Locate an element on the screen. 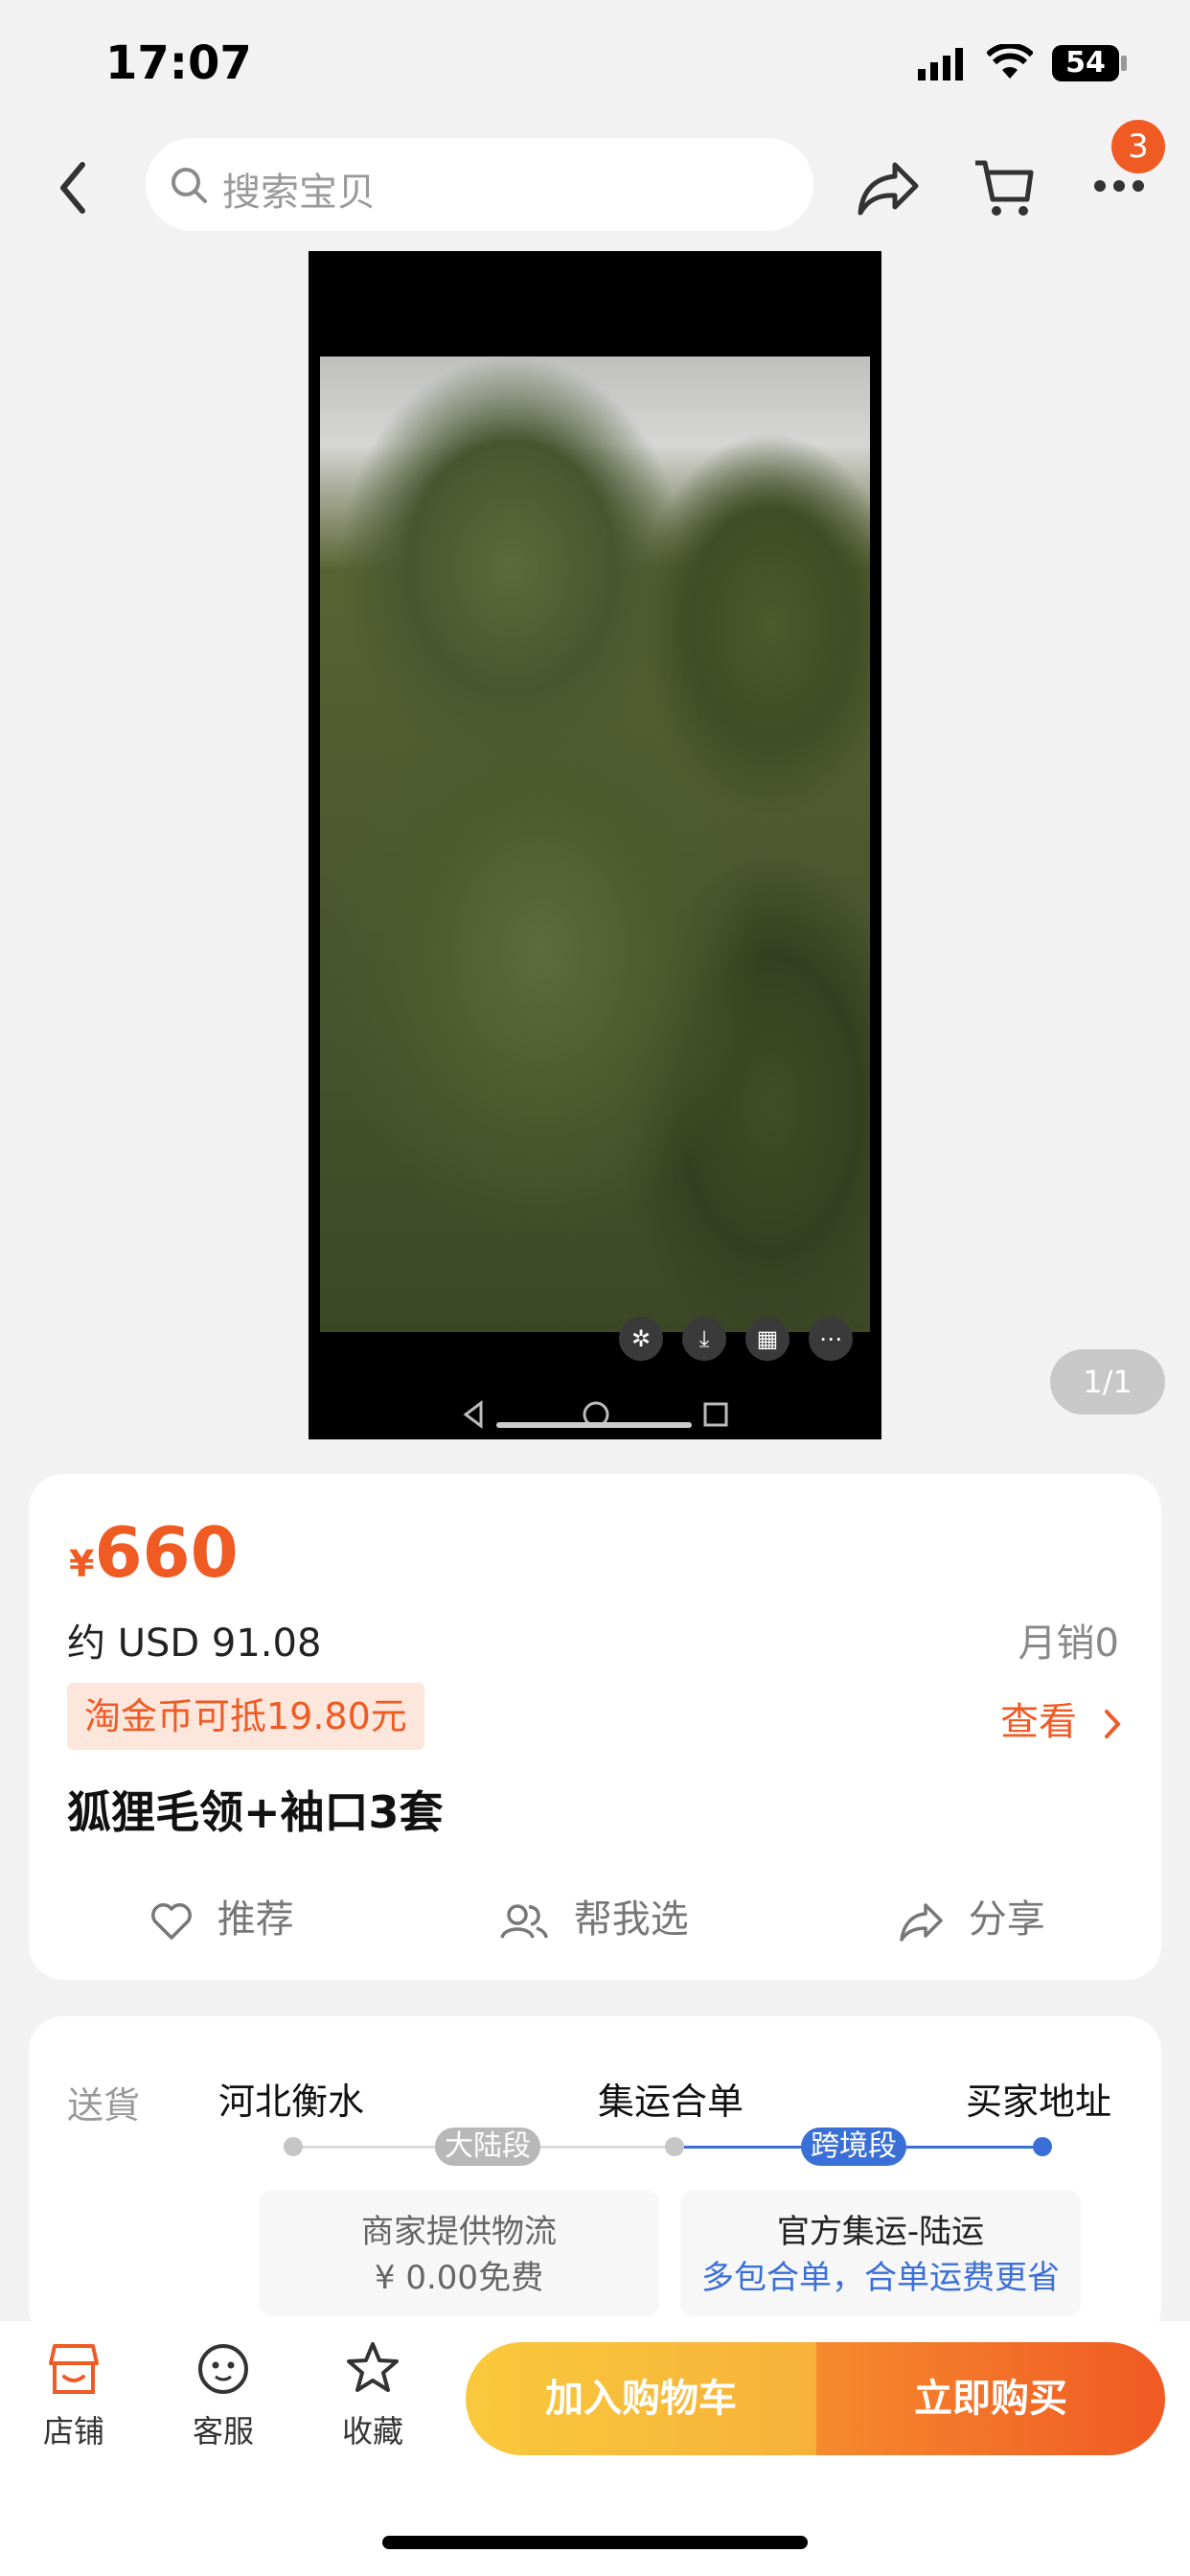  official-shipping-note: 多包合单，合单运费更省 is located at coordinates (881, 2278).